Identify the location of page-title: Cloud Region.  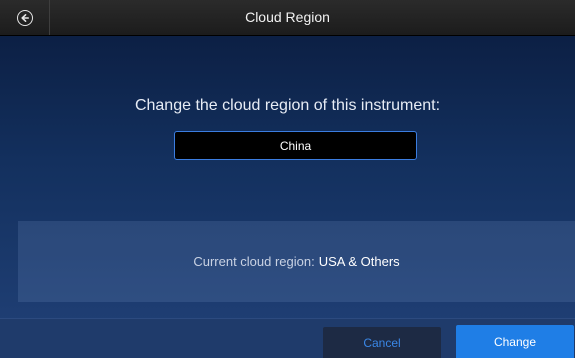
(287, 17).